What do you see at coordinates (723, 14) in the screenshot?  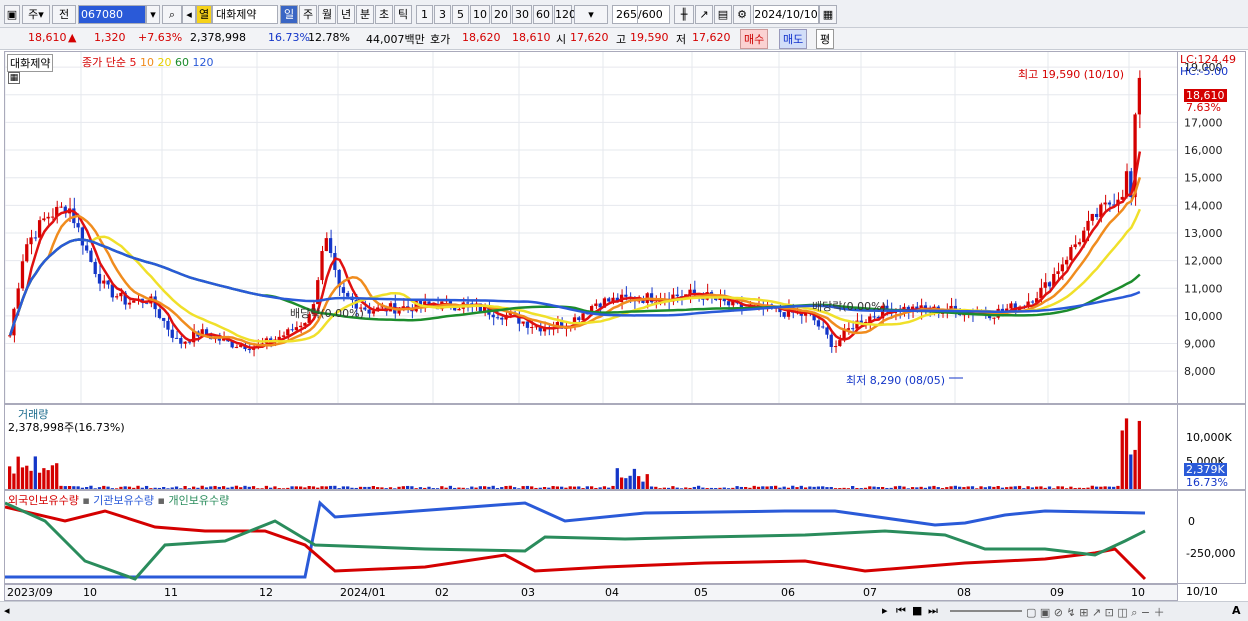 I see `save-icon: ▤` at bounding box center [723, 14].